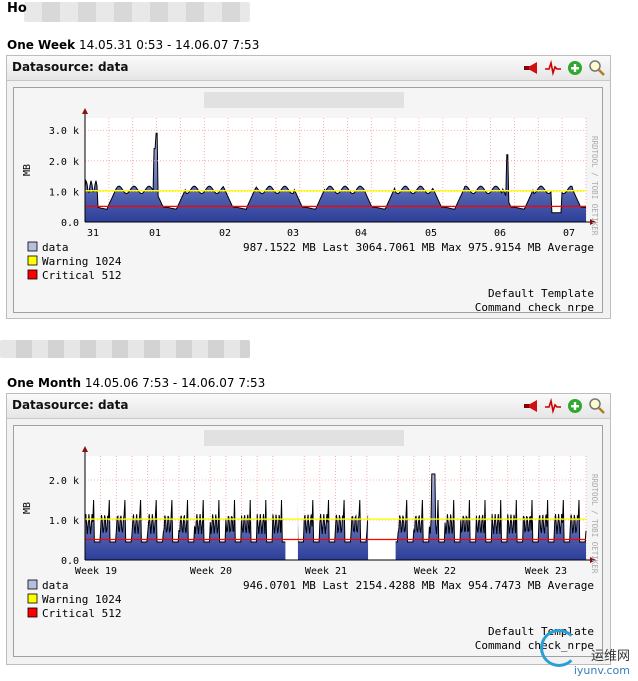  Describe the element at coordinates (293, 233) in the screenshot. I see `x-tick-label: 03` at that location.